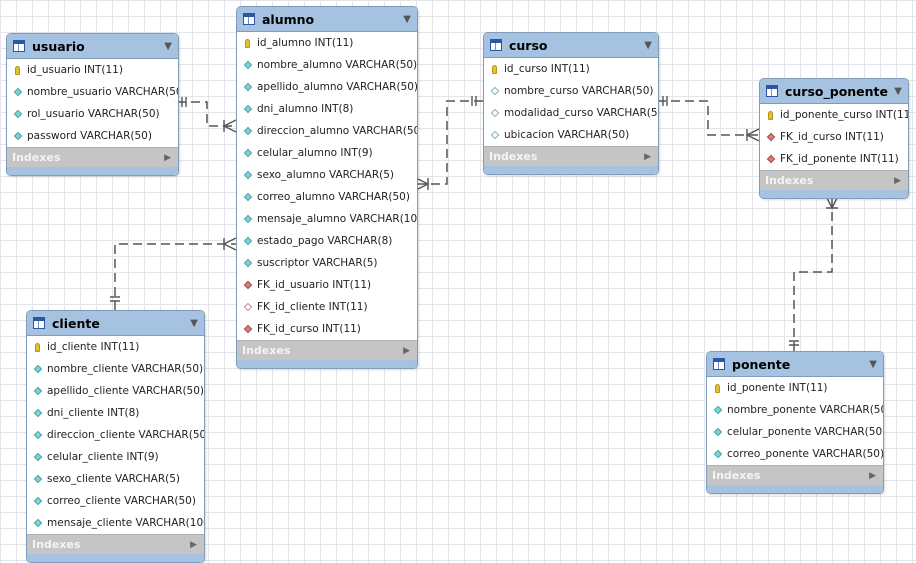 This screenshot has height=563, width=916. I want to click on column-row: nombre_alumno VARCHAR(50), so click(327, 65).